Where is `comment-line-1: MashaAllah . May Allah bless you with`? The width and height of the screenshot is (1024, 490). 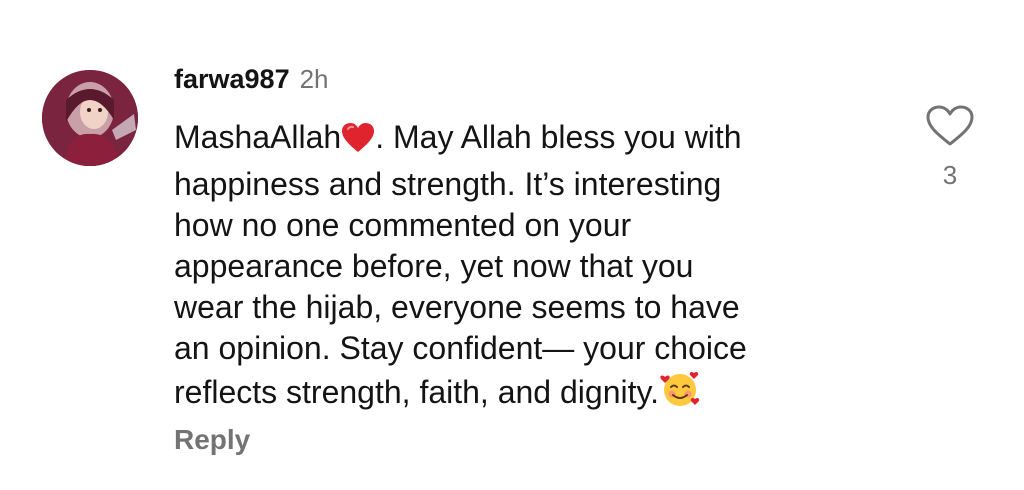 comment-line-1: MashaAllah . May Allah bless you with is located at coordinates (524, 140).